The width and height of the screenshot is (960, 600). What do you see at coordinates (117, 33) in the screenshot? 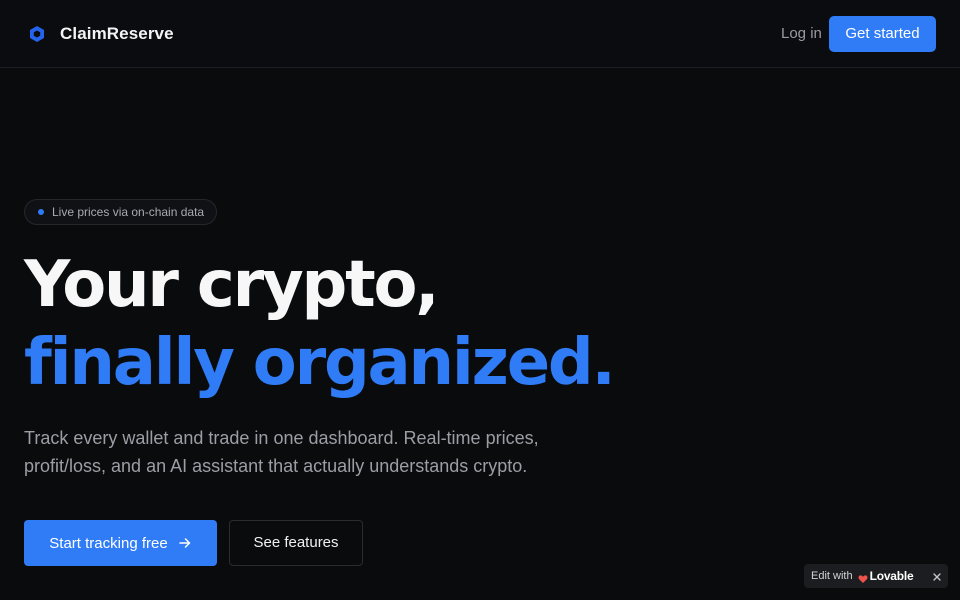
I see `brand-name: ClaimReserve` at bounding box center [117, 33].